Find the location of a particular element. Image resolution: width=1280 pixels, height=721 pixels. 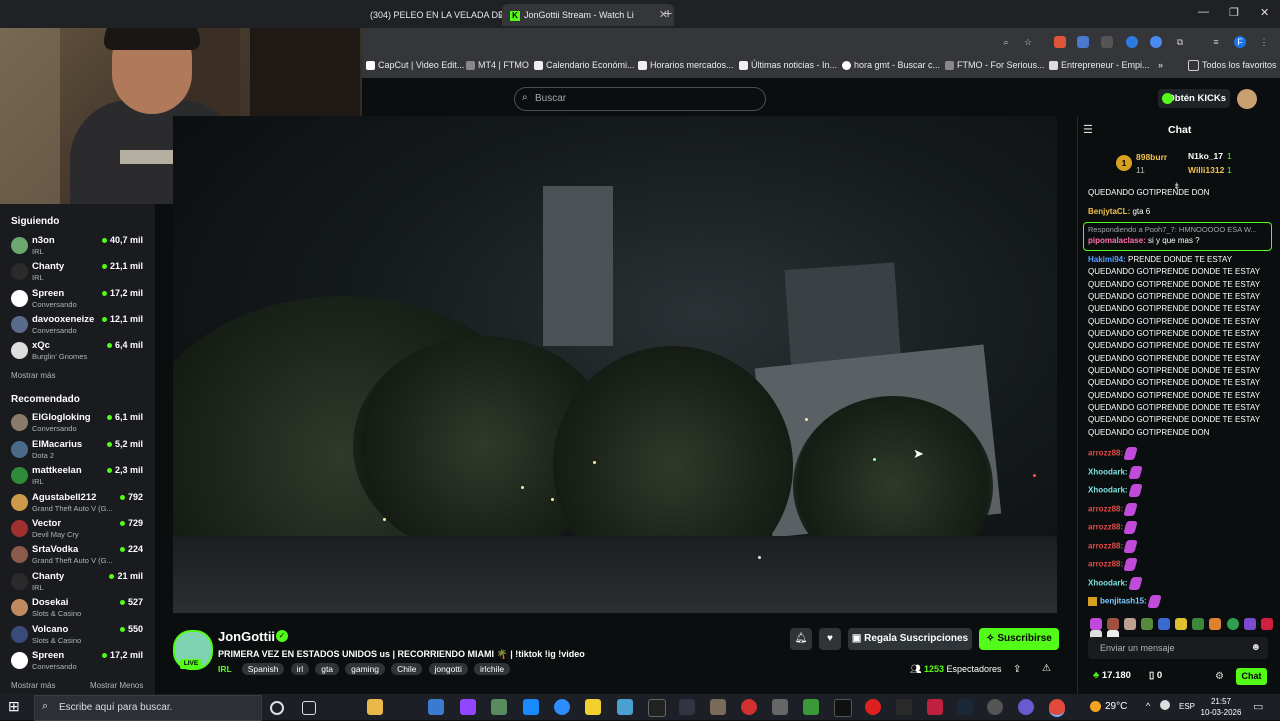

close-window-icon: ✕ is located at coordinates (1264, 12).